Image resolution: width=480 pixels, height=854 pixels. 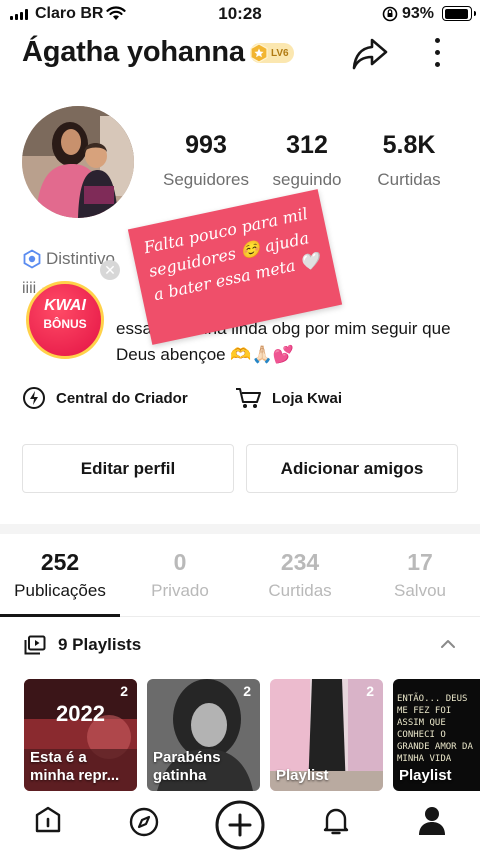 I want to click on tab-label: Privado, so click(x=180, y=590).